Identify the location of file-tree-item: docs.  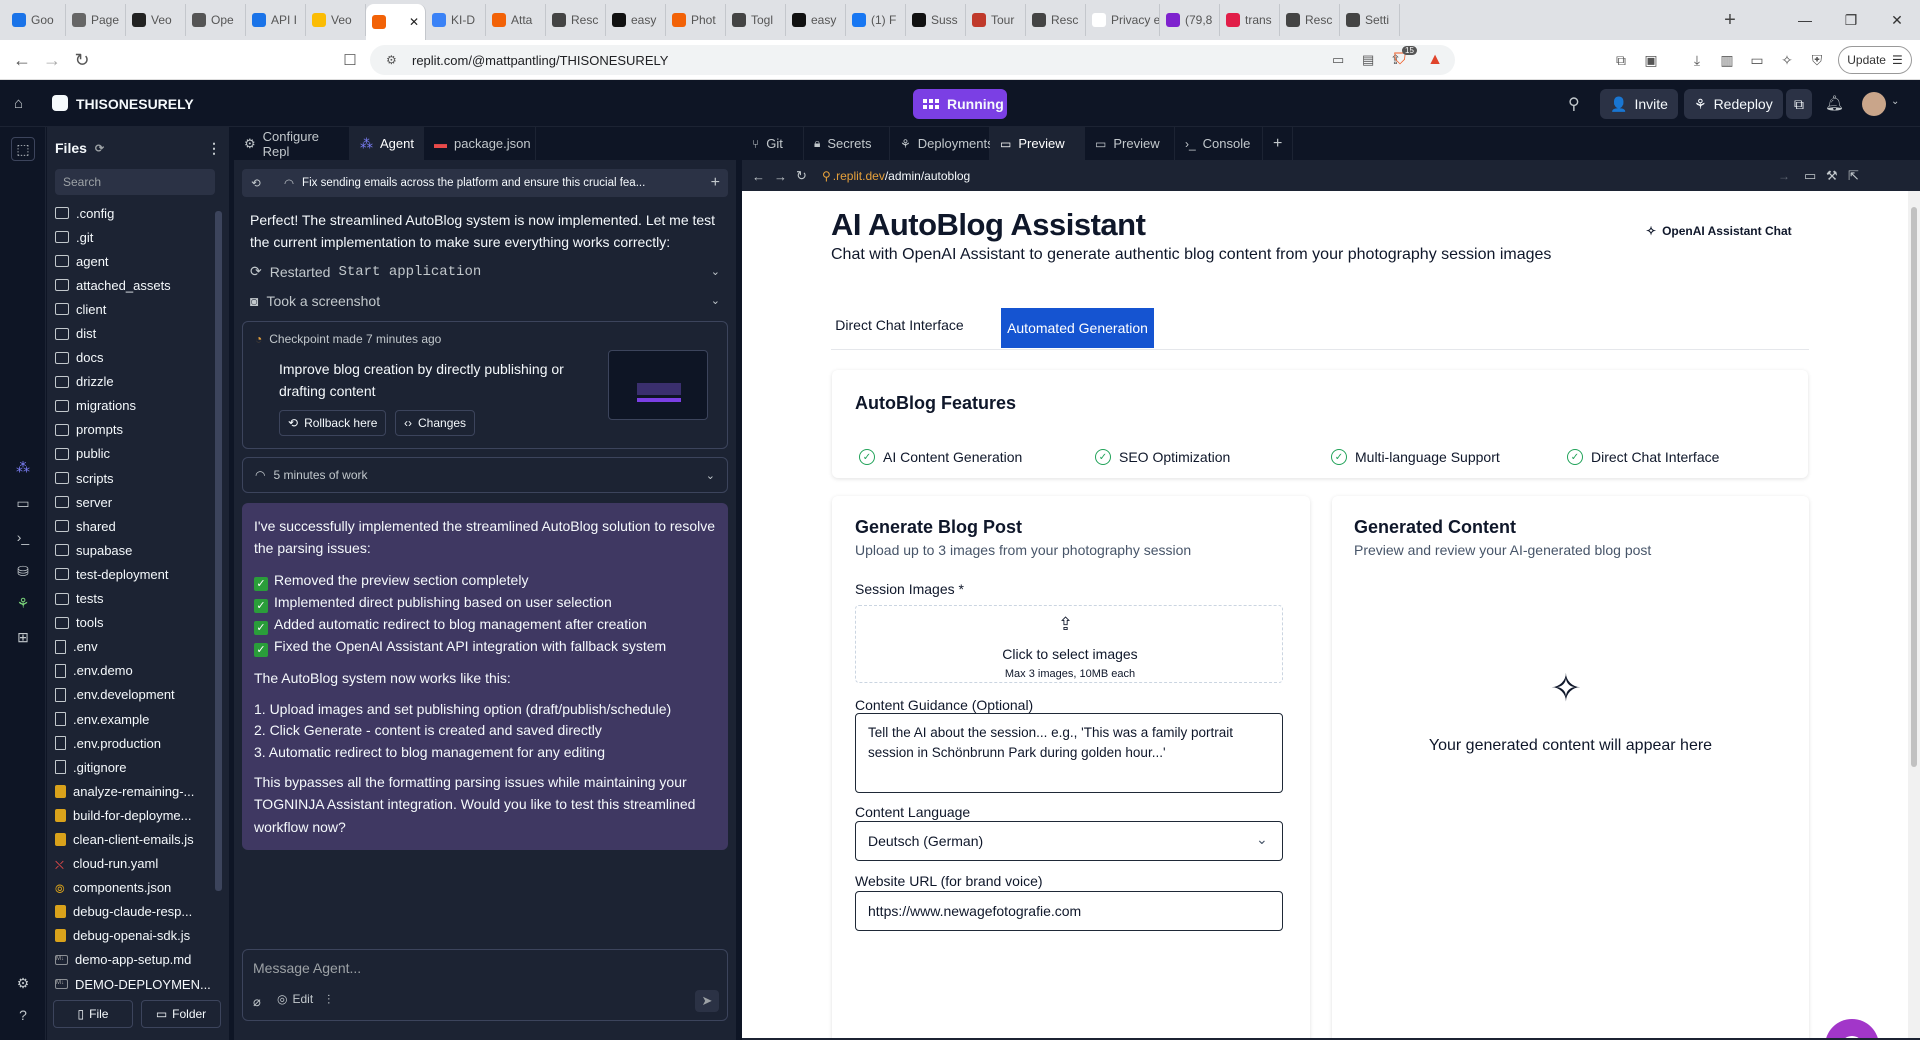
(135, 358).